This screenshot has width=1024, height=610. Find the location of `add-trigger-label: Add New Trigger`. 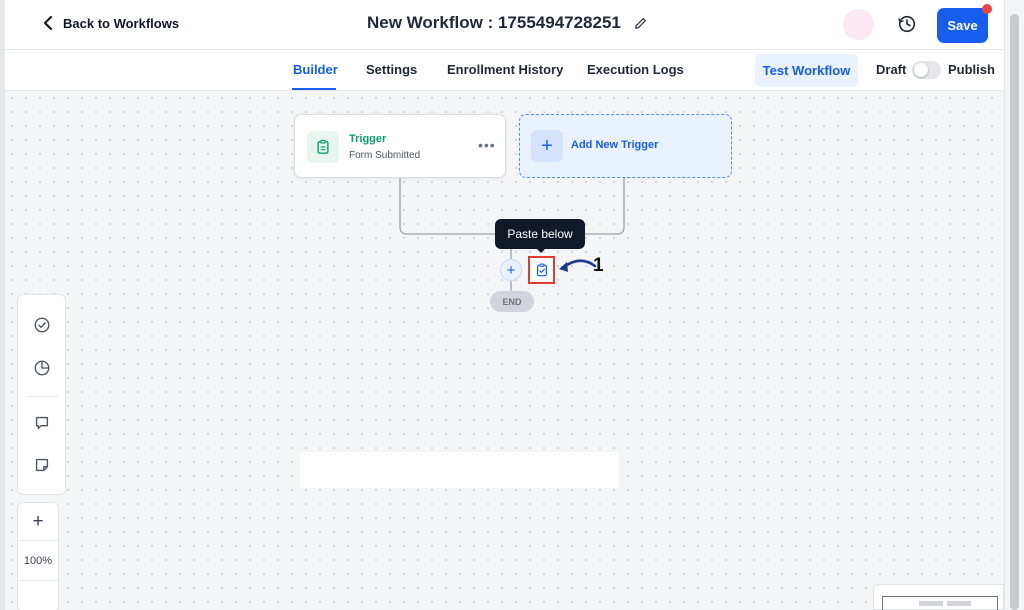

add-trigger-label: Add New Trigger is located at coordinates (615, 145).